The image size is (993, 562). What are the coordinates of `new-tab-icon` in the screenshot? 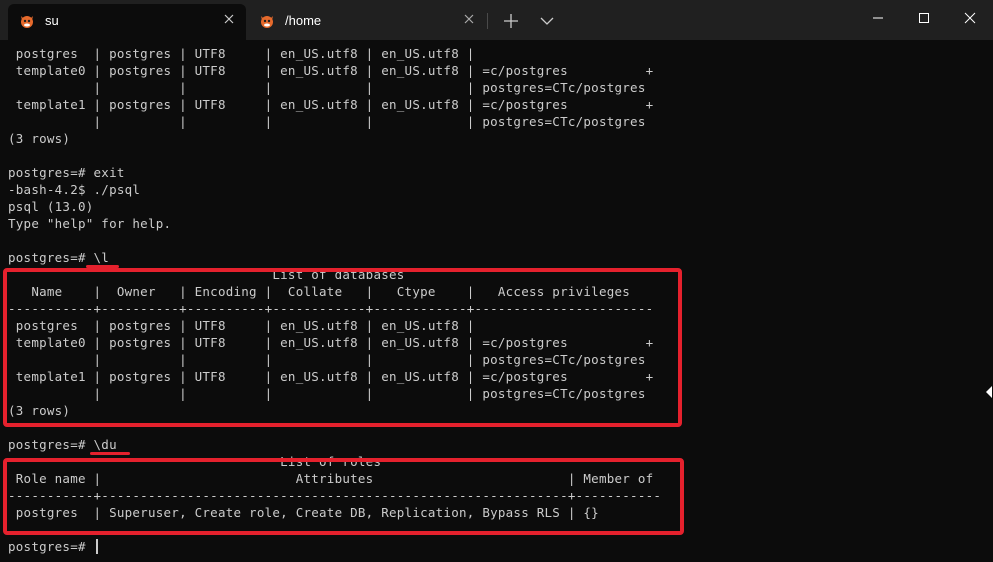 It's located at (511, 21).